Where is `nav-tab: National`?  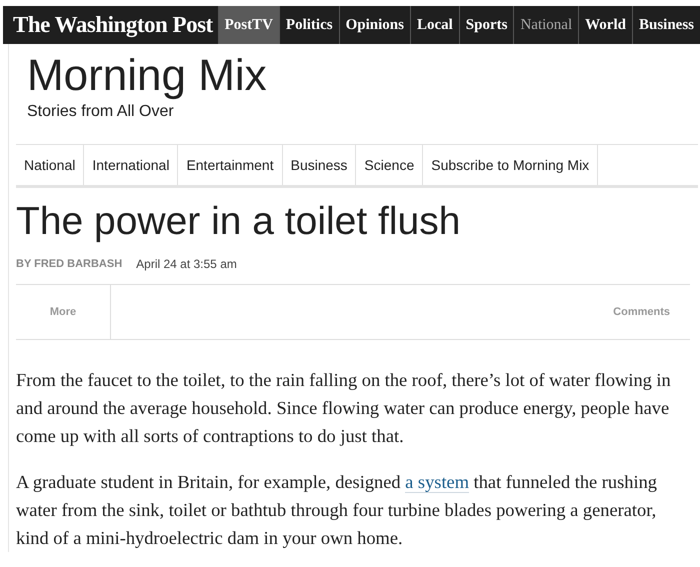
nav-tab: National is located at coordinates (545, 25).